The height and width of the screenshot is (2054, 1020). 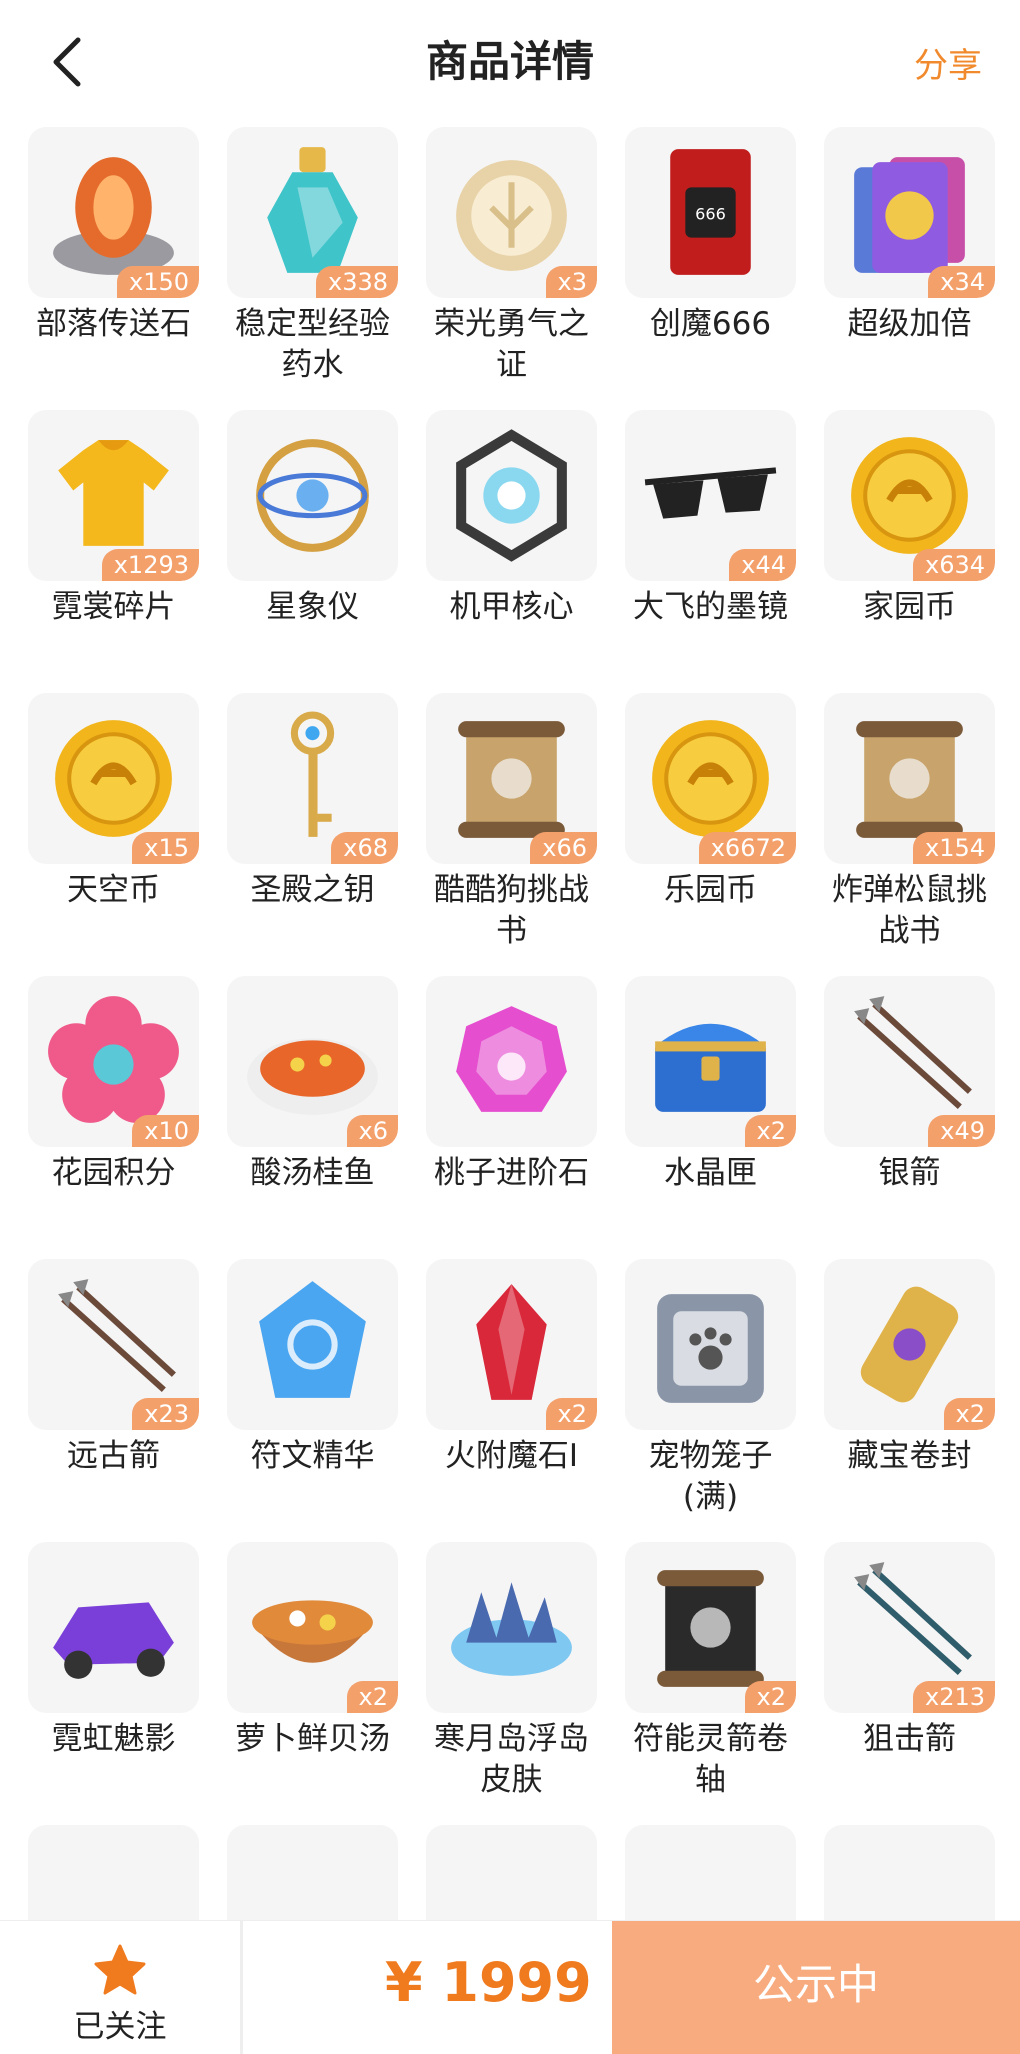 I want to click on page-title: 商品详情, so click(x=509, y=61).